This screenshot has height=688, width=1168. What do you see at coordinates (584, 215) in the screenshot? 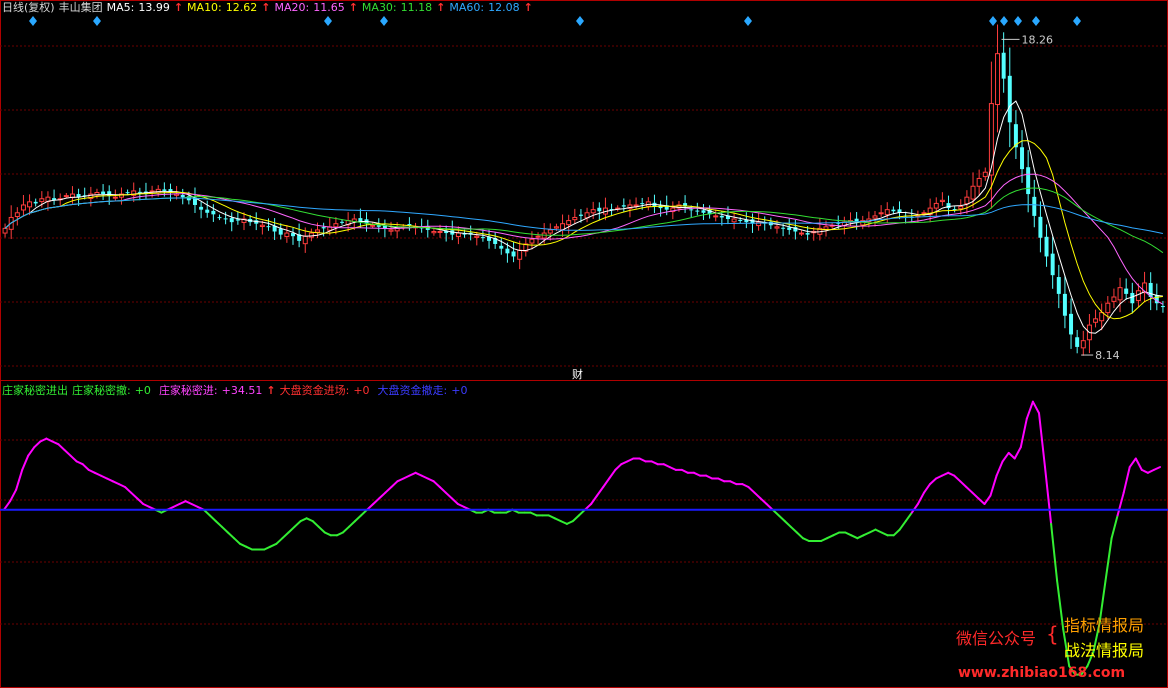
I see `ma60-line` at bounding box center [584, 215].